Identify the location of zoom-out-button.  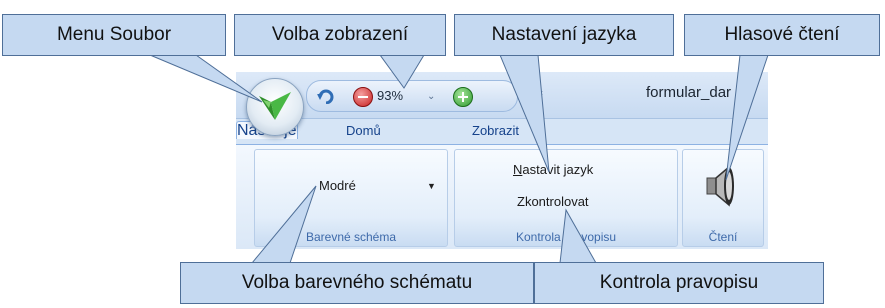
(363, 97).